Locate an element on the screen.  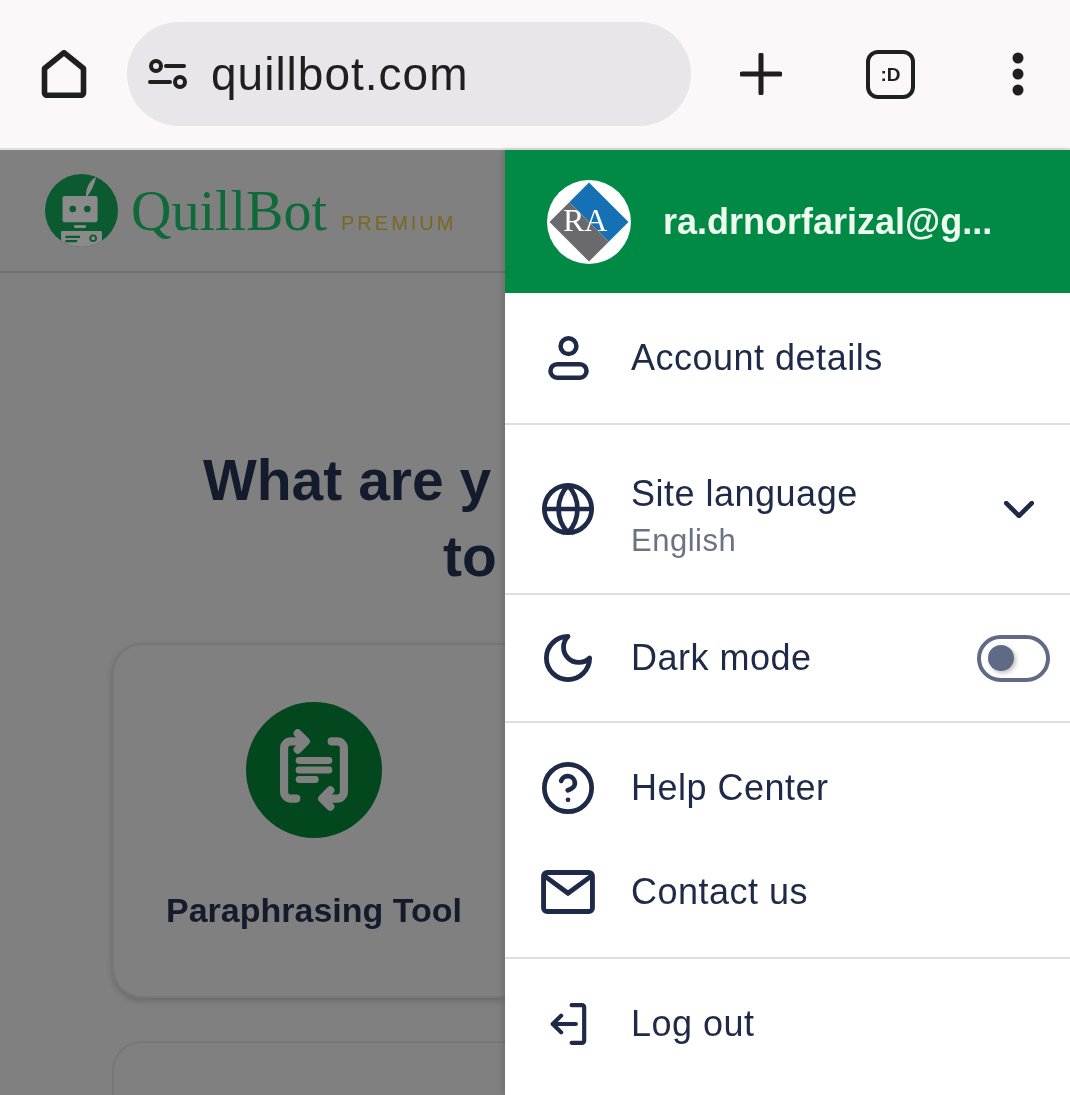
logo-wordmark: QuillBot is located at coordinates (229, 210).